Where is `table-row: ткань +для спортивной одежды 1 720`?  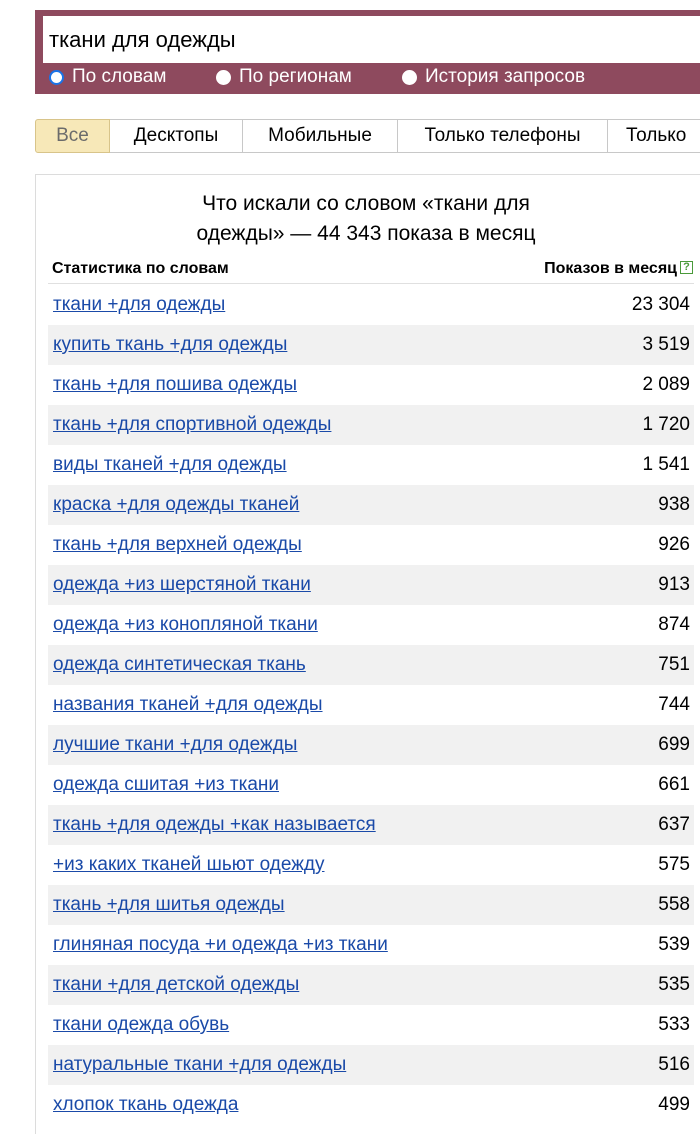
table-row: ткань +для спортивной одежды 1 720 is located at coordinates (371, 425).